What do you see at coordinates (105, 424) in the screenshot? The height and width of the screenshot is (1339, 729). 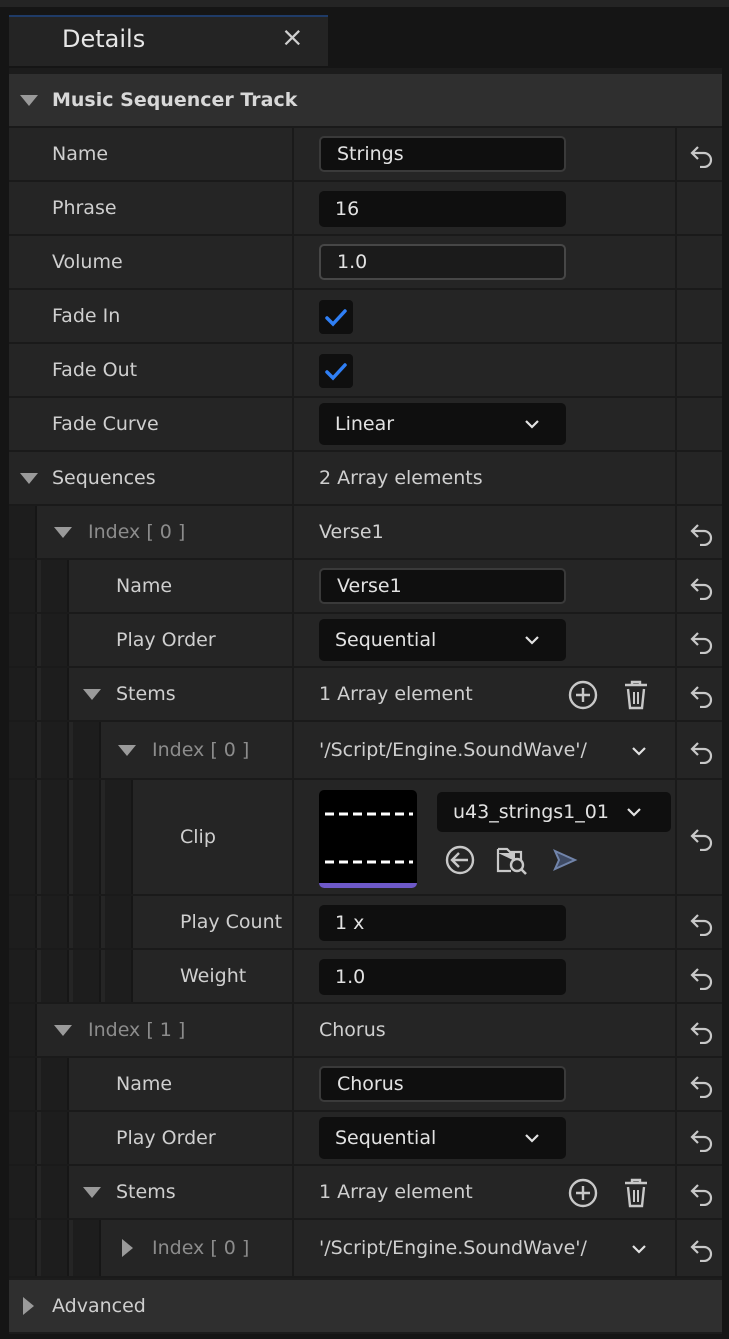 I see `fade-curve-label: Fade Curve` at bounding box center [105, 424].